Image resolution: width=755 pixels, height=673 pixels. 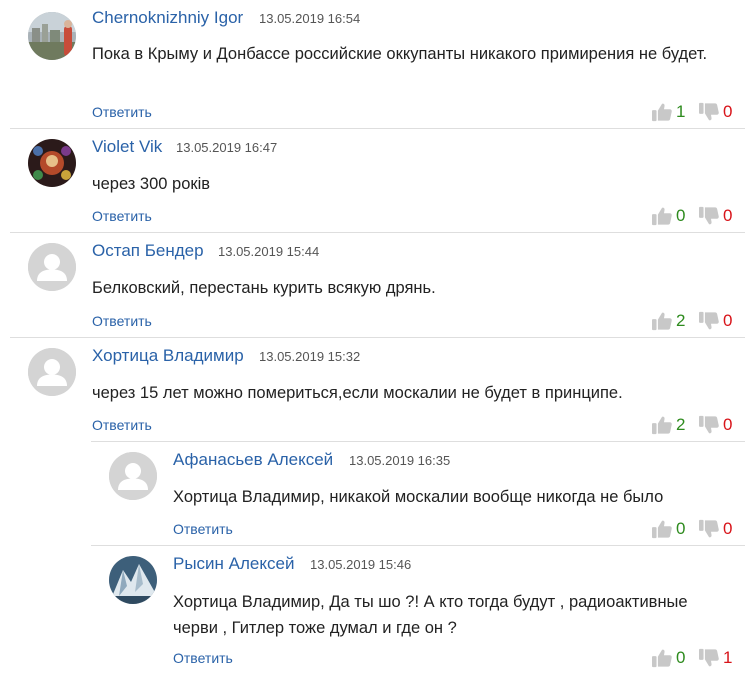 I want to click on comment-date: 13.05.2019 15:32, so click(x=310, y=356).